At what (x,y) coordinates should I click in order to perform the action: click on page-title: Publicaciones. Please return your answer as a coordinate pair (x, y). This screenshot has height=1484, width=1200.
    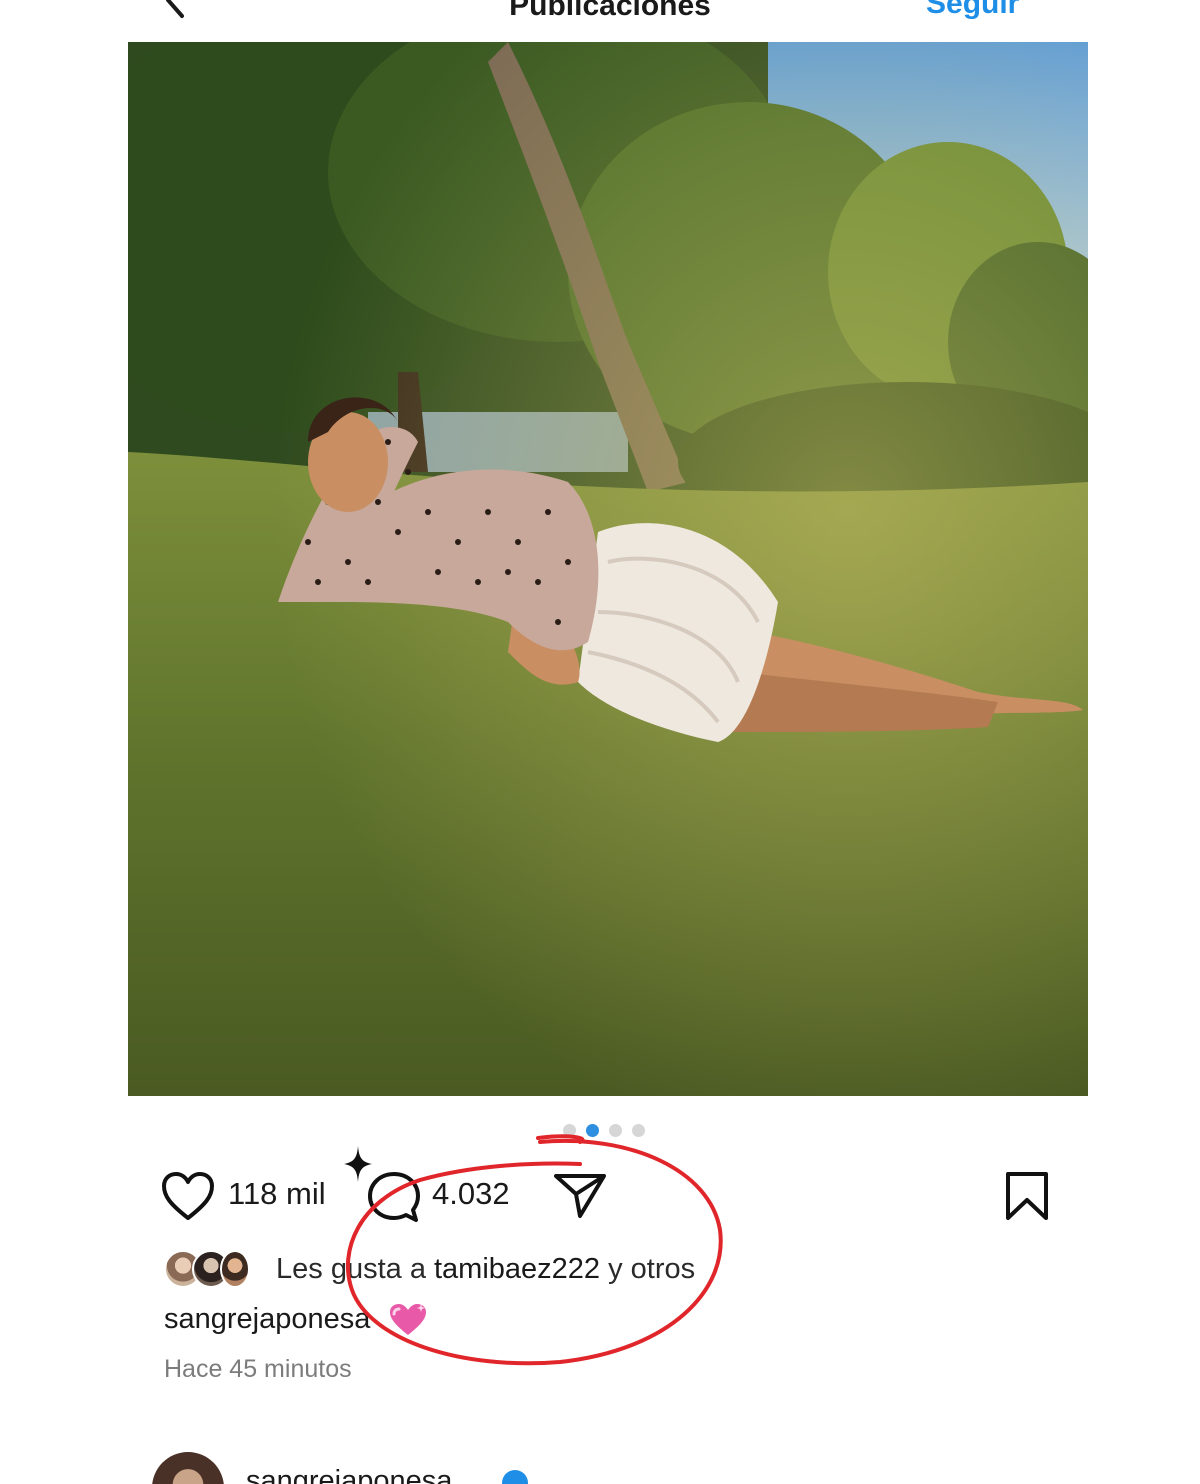
    Looking at the image, I should click on (610, 11).